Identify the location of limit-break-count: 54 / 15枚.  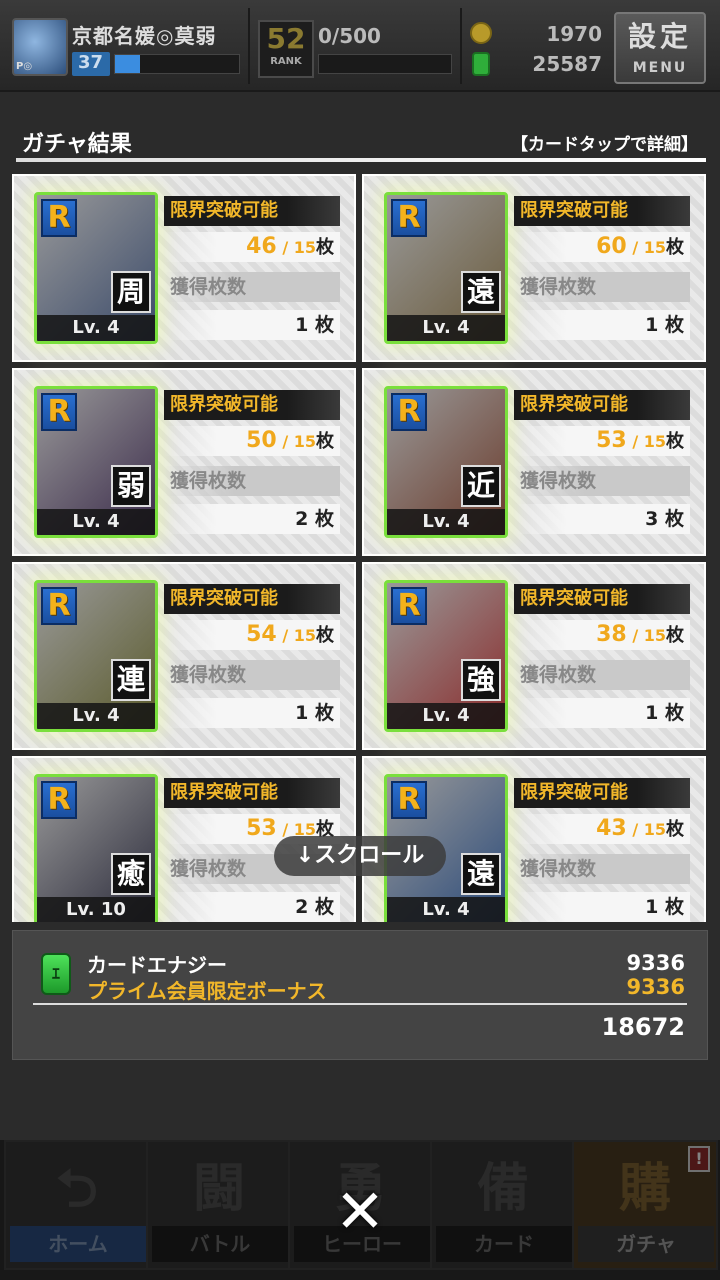
(252, 635).